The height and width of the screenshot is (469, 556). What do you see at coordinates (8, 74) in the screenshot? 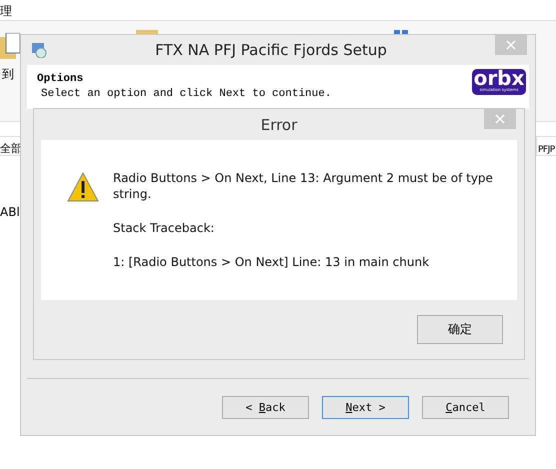
I see `ribbon-label: 到` at bounding box center [8, 74].